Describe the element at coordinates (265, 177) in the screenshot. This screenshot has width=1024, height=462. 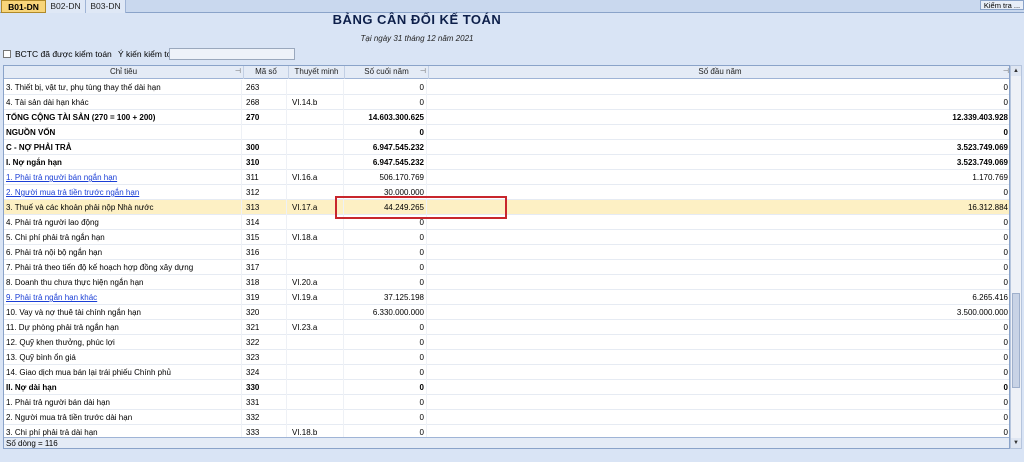
I see `row-code-cell: 311` at that location.